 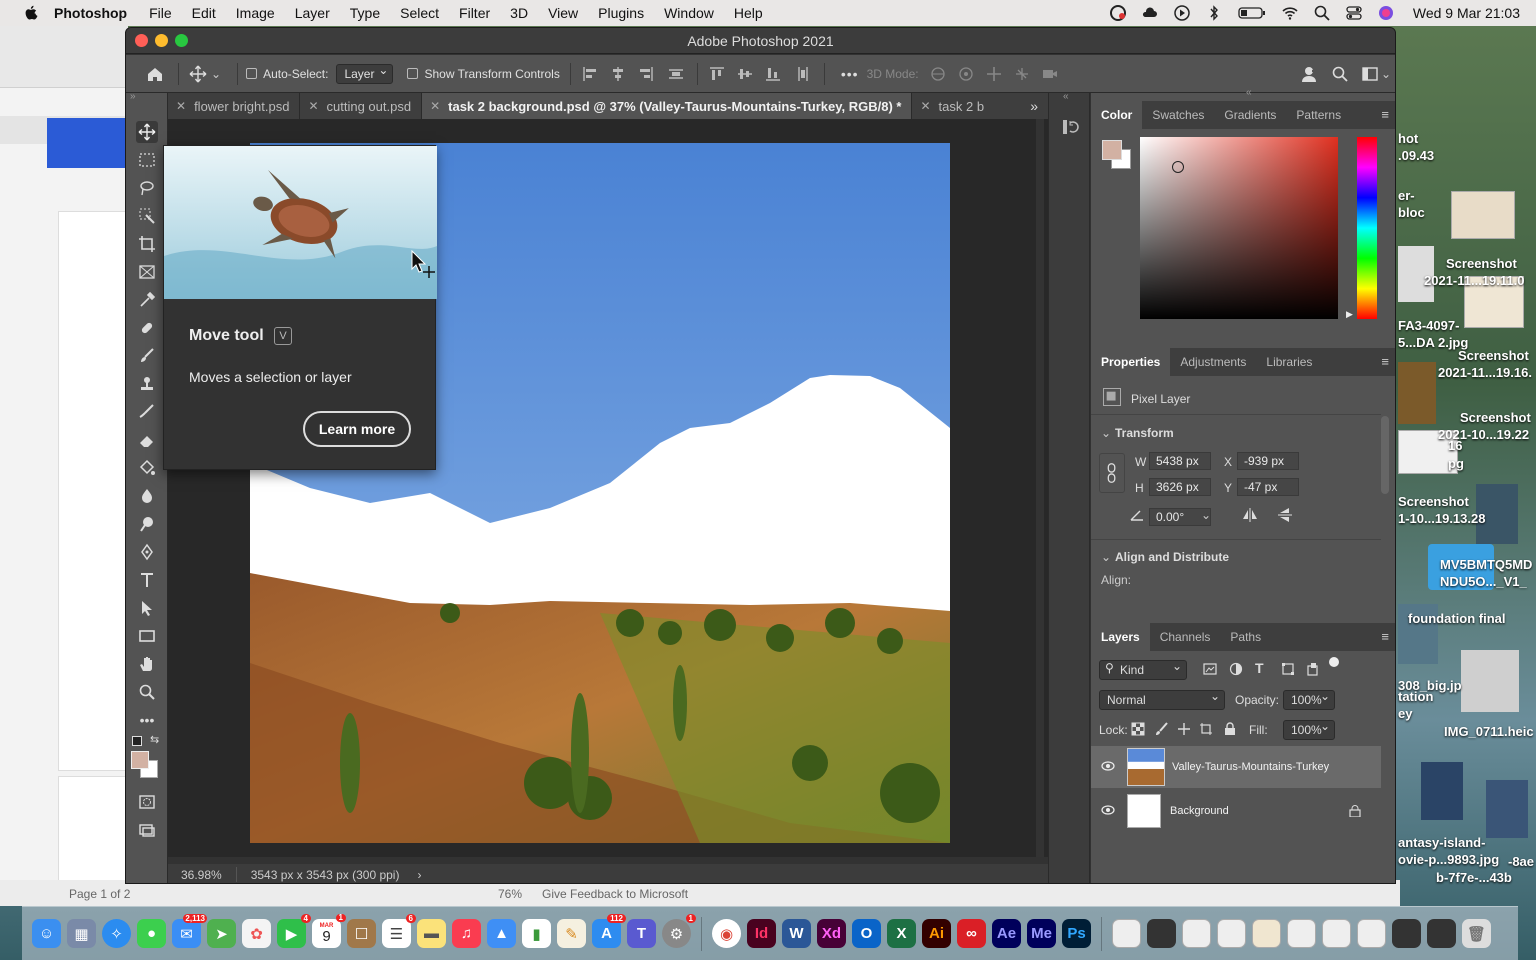 I want to click on history-panel-icon, so click(x=1071, y=127).